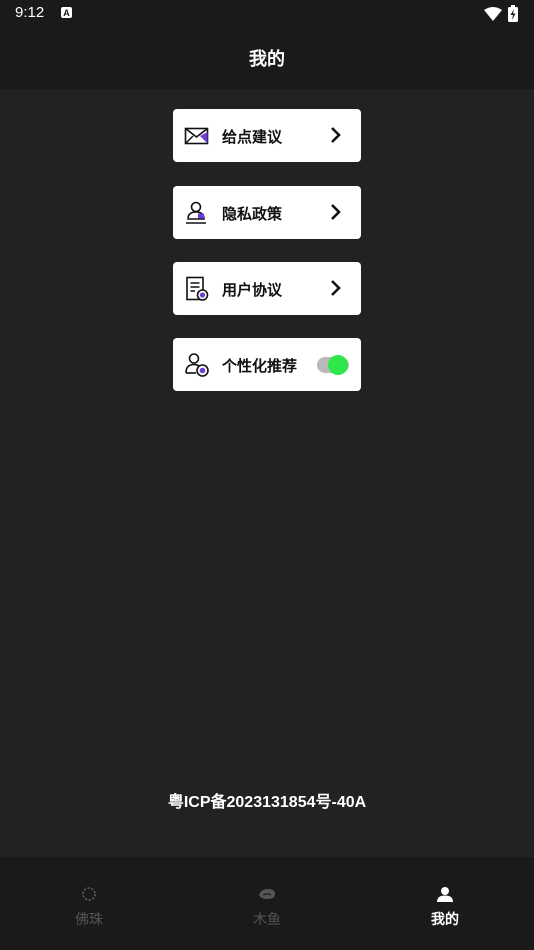  I want to click on feedback-card: 给点建议, so click(267, 135).